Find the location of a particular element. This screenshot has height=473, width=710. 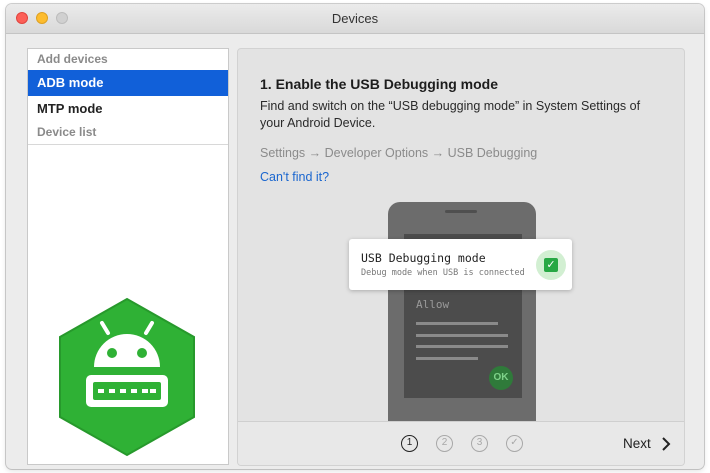

step-title: 1. Enable the USB Debugging mode is located at coordinates (379, 84).